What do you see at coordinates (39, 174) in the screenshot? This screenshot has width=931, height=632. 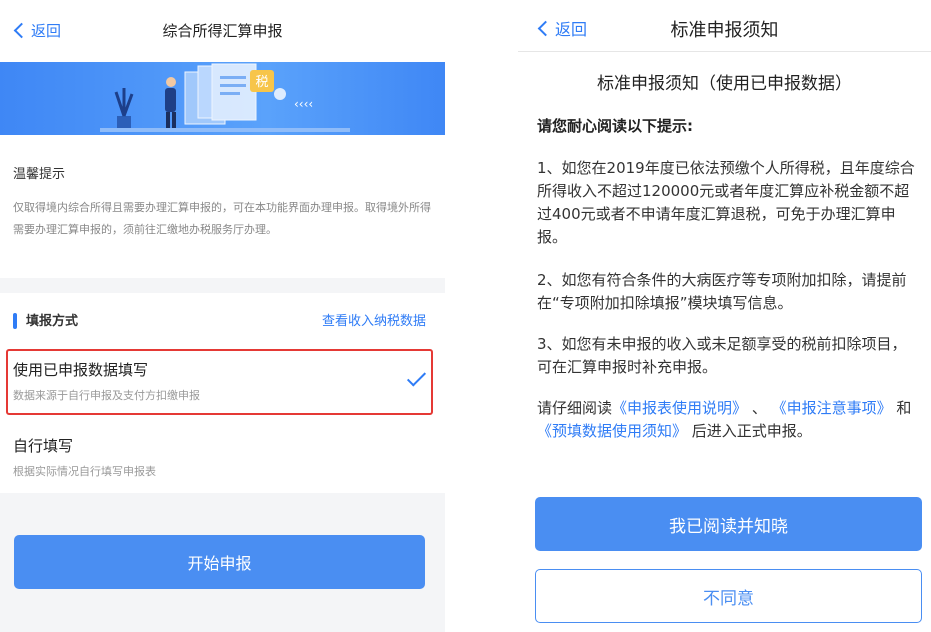 I see `tips-title: 温馨提示` at bounding box center [39, 174].